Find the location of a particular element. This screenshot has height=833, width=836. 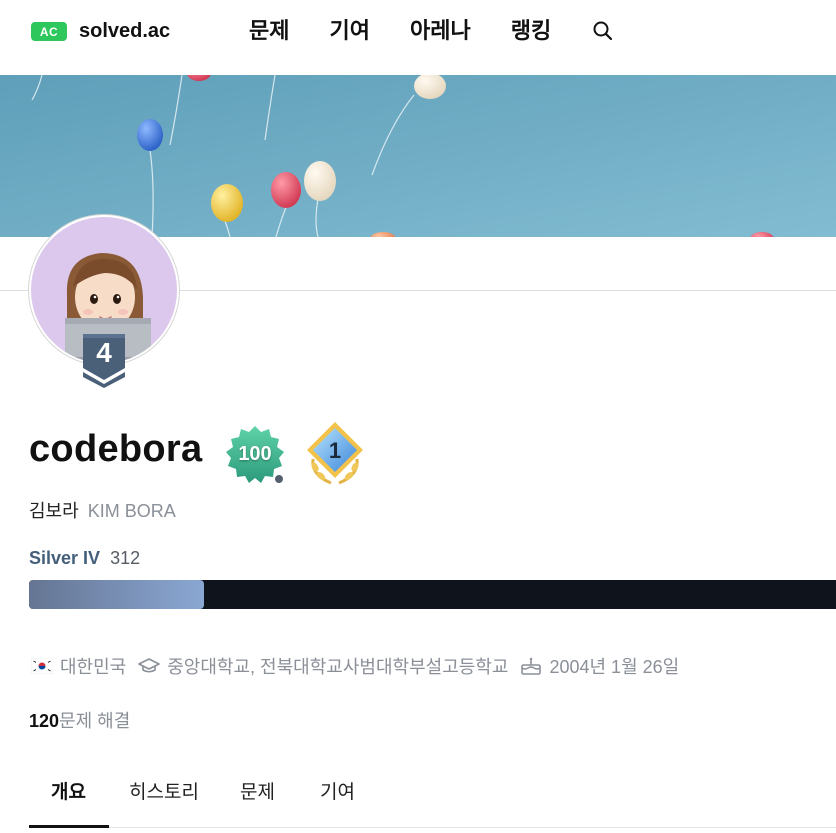

profile-tabs: 개요 히스토리 문제 기여 is located at coordinates (432, 796).